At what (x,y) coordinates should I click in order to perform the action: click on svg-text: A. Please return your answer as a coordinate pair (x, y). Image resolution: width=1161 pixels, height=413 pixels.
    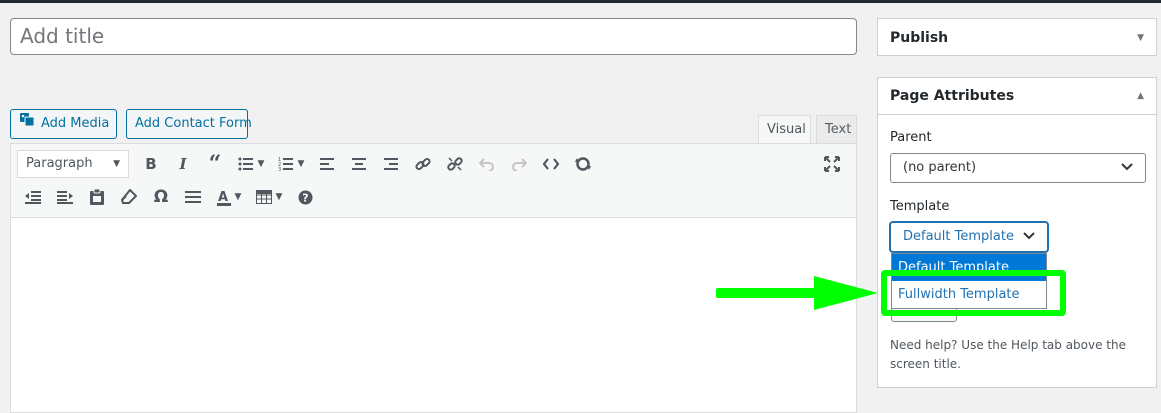
    Looking at the image, I should click on (223, 197).